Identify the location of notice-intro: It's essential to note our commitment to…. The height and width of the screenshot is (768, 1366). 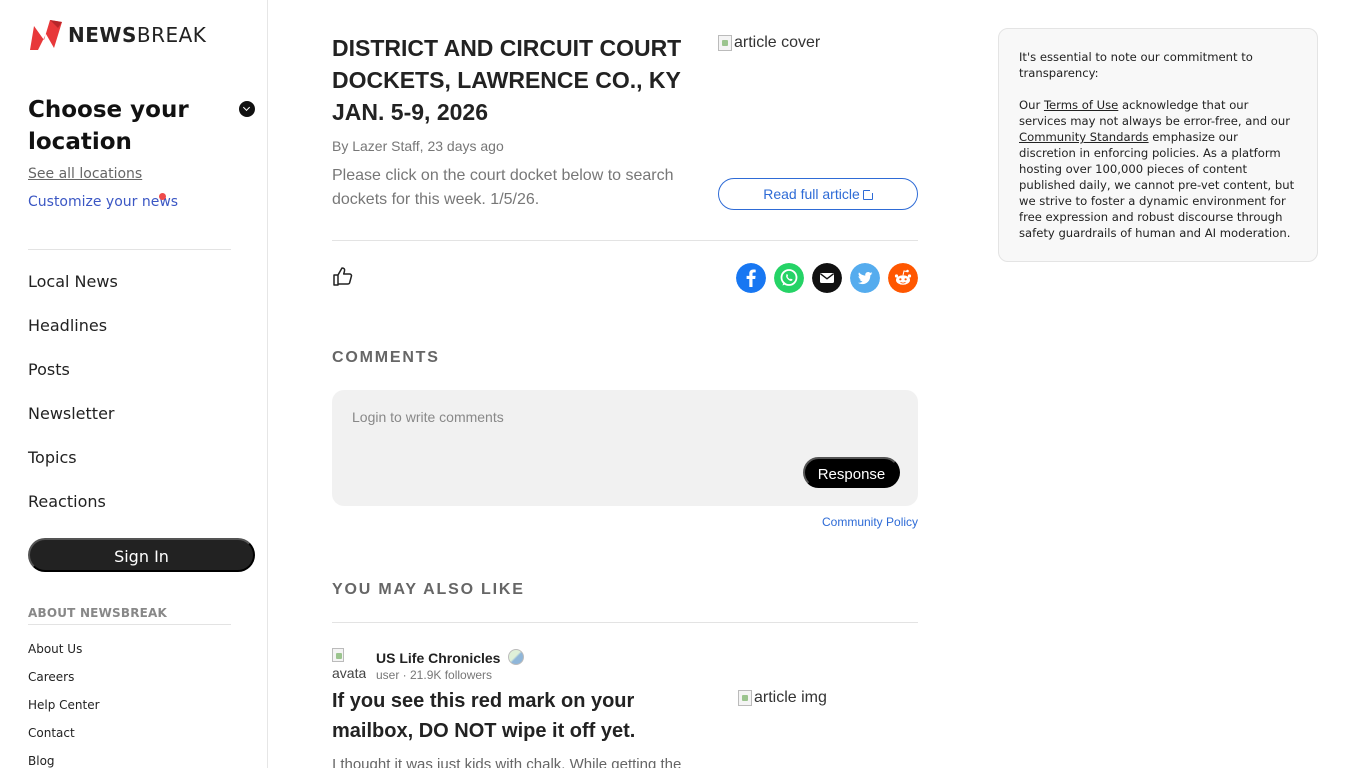
(1136, 65).